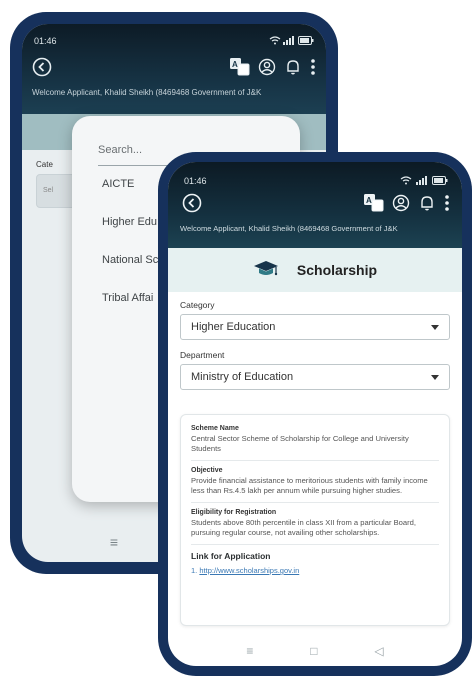 The height and width of the screenshot is (677, 476). Describe the element at coordinates (266, 270) in the screenshot. I see `graduation-cap-icon` at that location.